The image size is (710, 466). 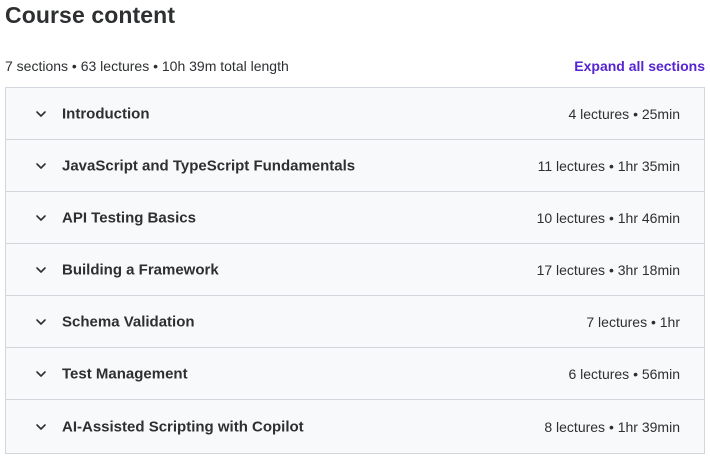 What do you see at coordinates (128, 321) in the screenshot?
I see `section-title: Schema Validation` at bounding box center [128, 321].